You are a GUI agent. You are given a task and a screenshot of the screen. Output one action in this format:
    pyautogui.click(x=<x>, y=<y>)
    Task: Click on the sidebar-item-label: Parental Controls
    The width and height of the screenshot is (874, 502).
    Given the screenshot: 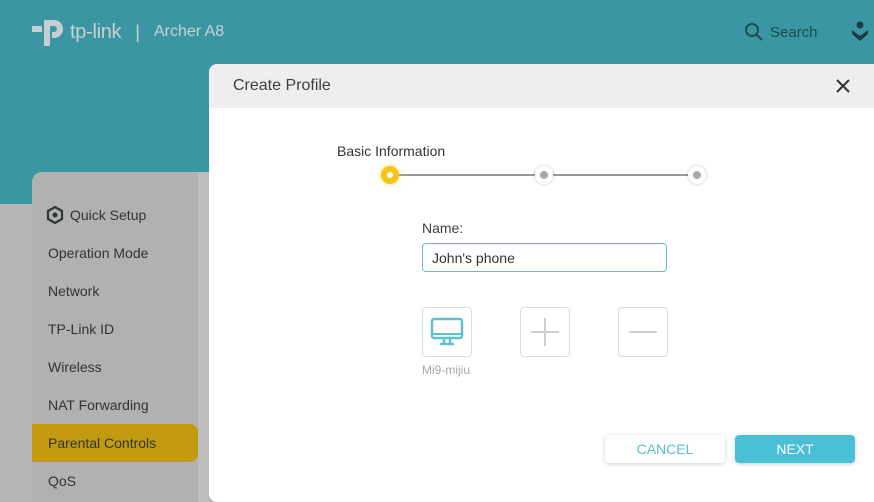 What is the action you would take?
    pyautogui.click(x=102, y=443)
    